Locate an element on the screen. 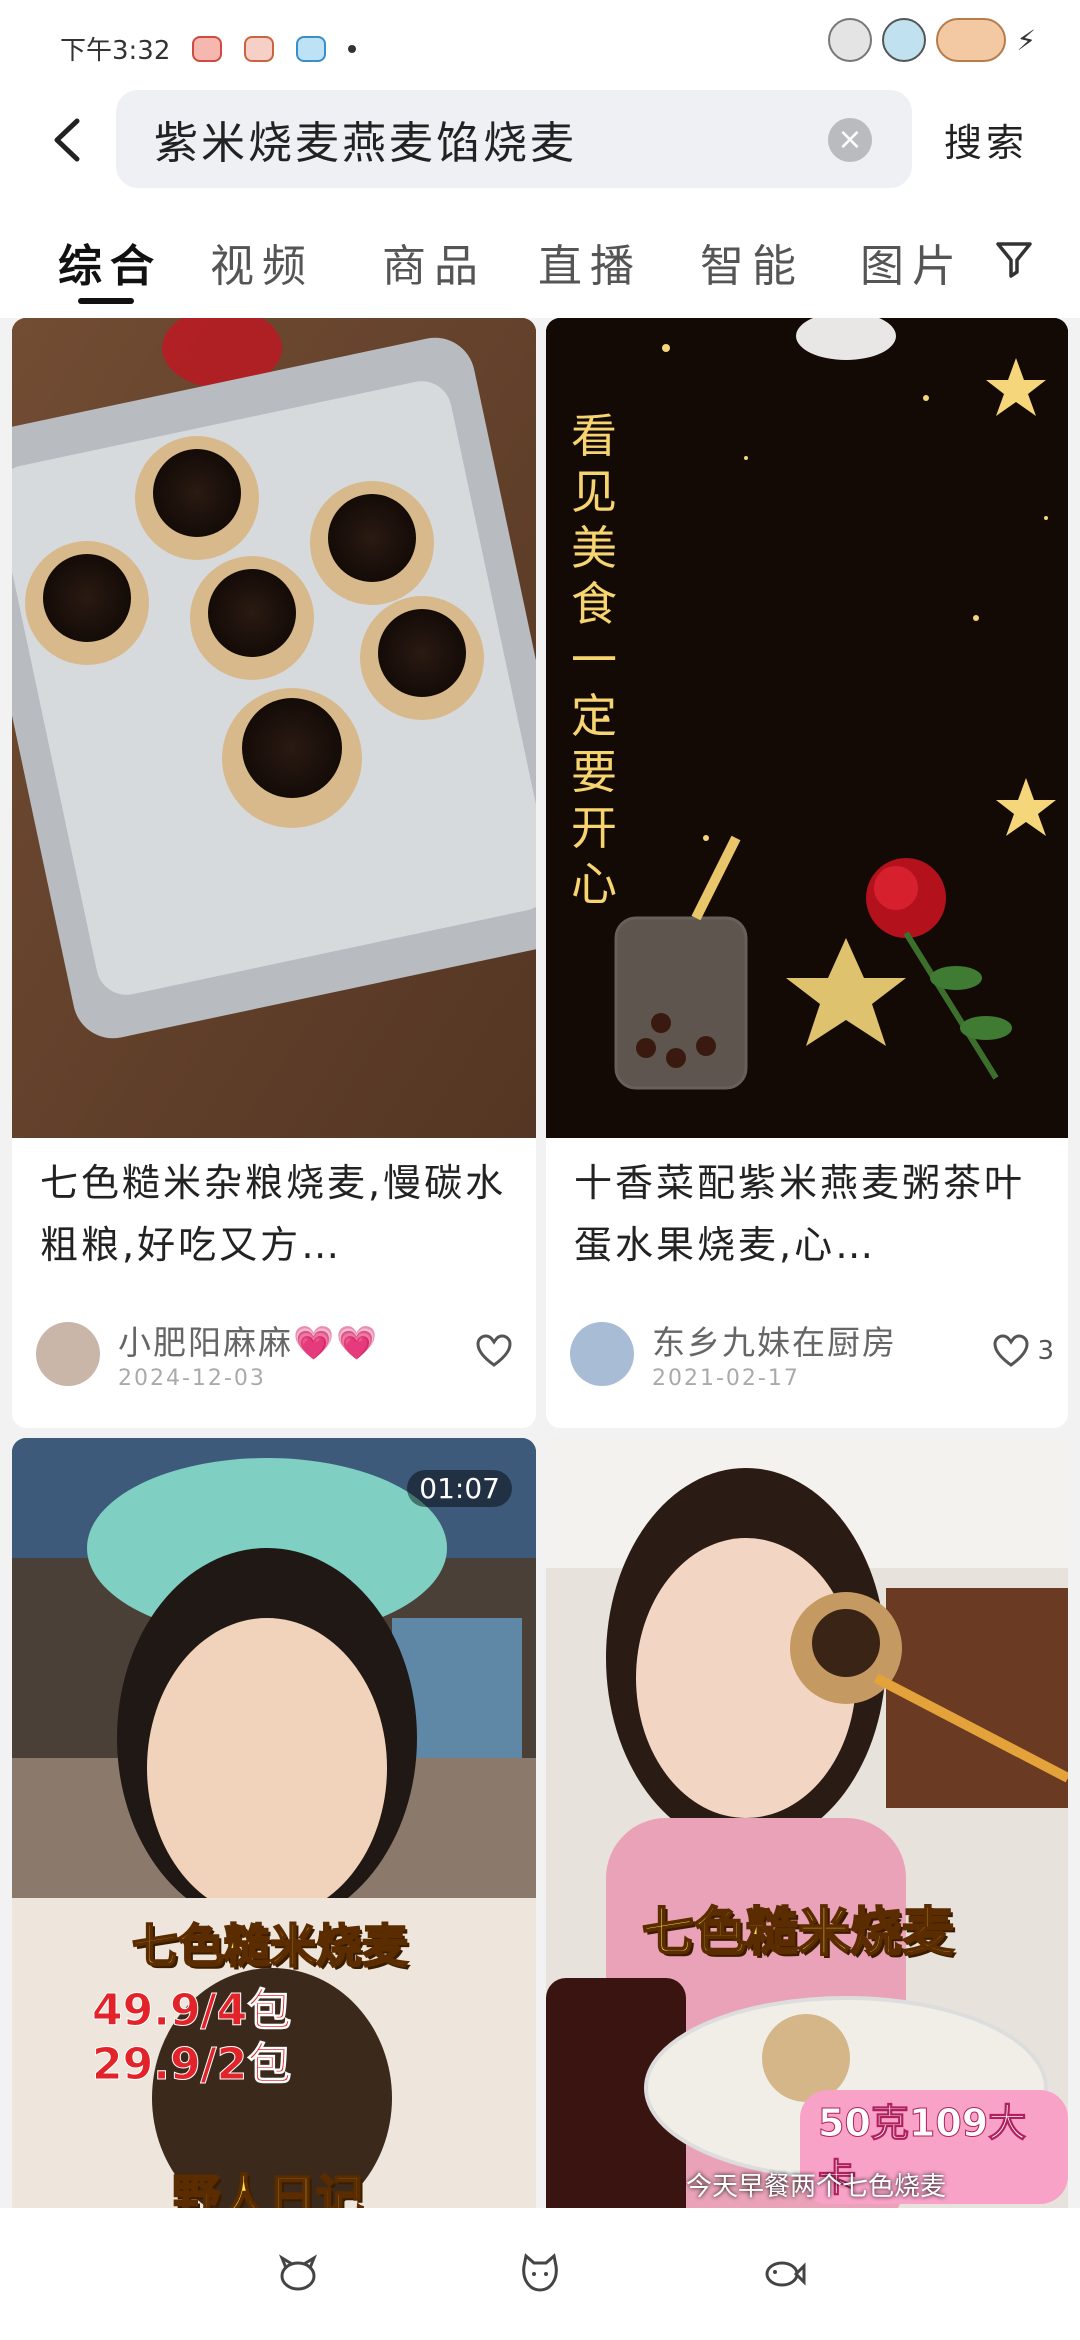 This screenshot has height=2340, width=1080. search-bar-row: 紫米烧麦燕麦馅烧麦 × 搜索 is located at coordinates (540, 145).